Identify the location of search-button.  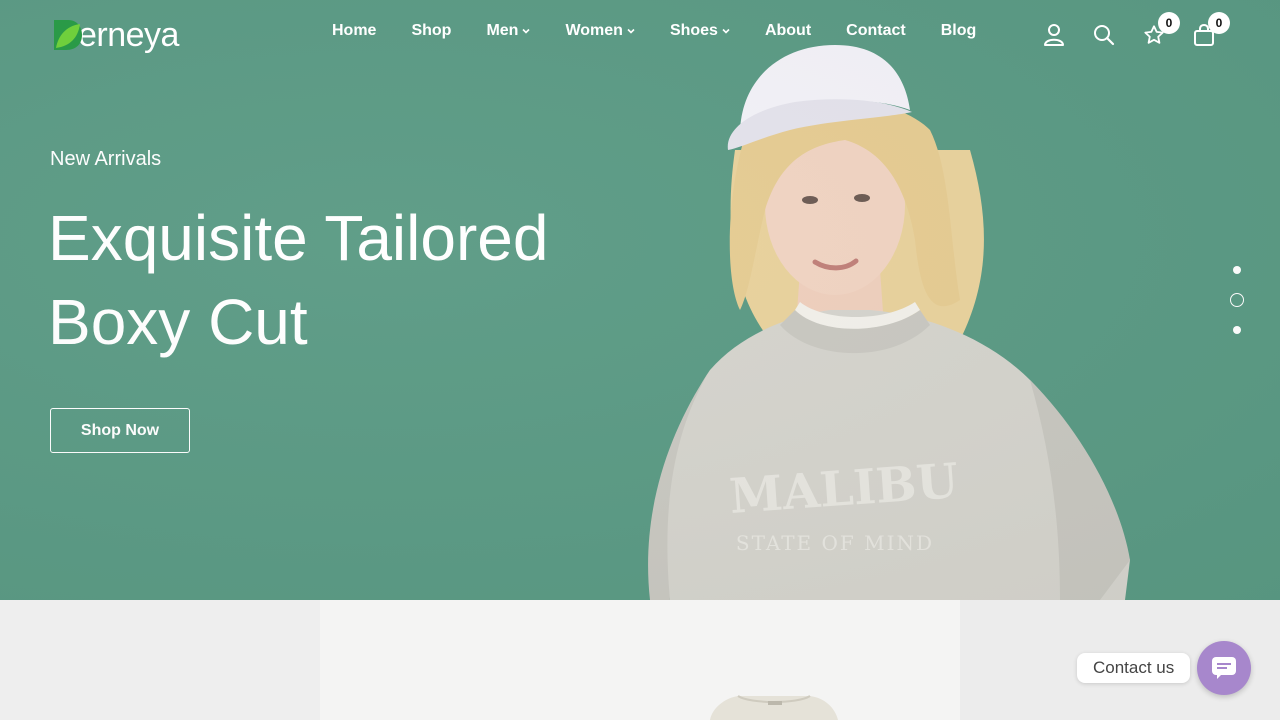
(1104, 35).